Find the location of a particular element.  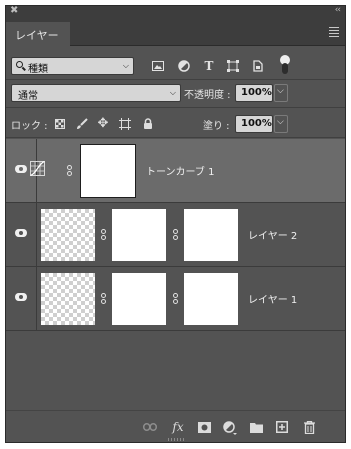

opacity-value: 100% is located at coordinates (256, 92).